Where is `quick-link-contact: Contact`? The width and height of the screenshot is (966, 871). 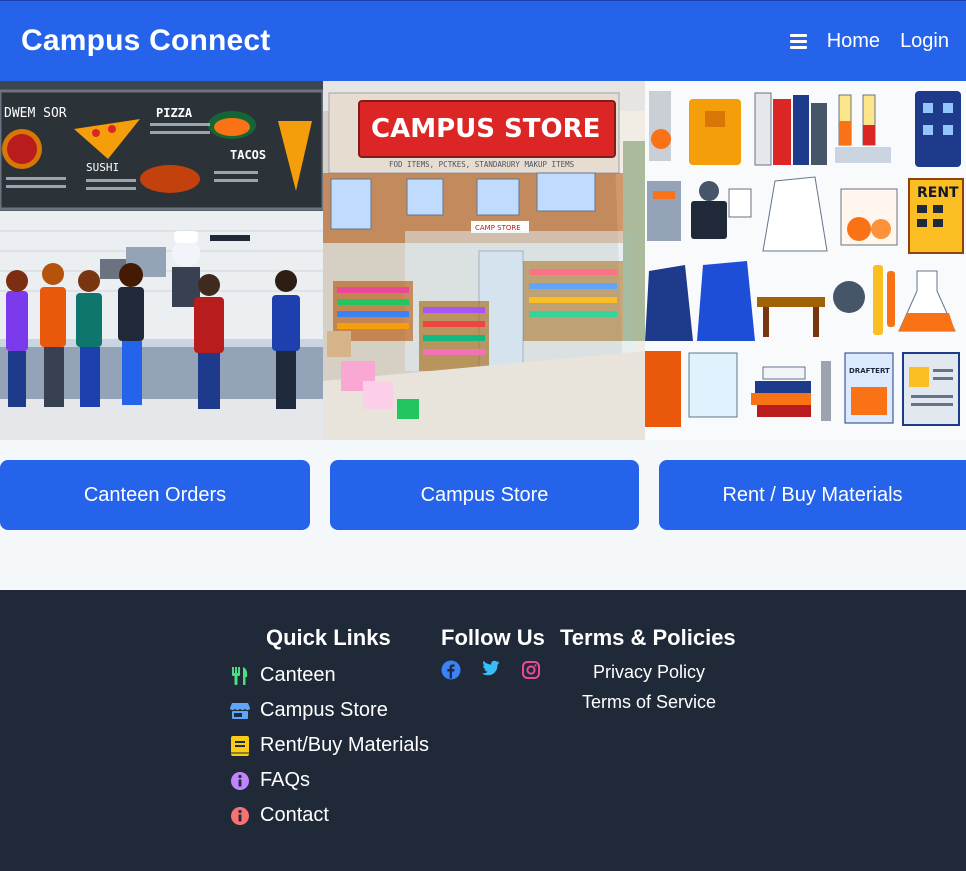
quick-link-contact: Contact is located at coordinates (279, 815).